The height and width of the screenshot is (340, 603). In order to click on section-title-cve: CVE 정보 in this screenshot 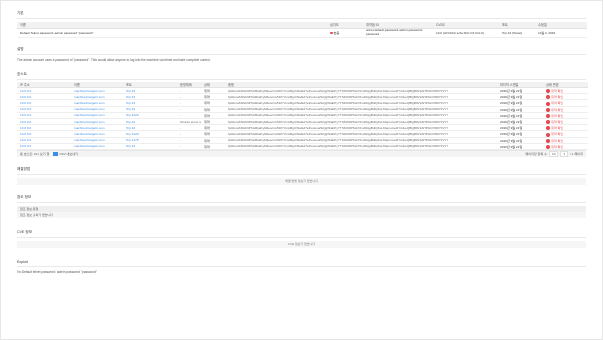, I will do `click(25, 231)`.